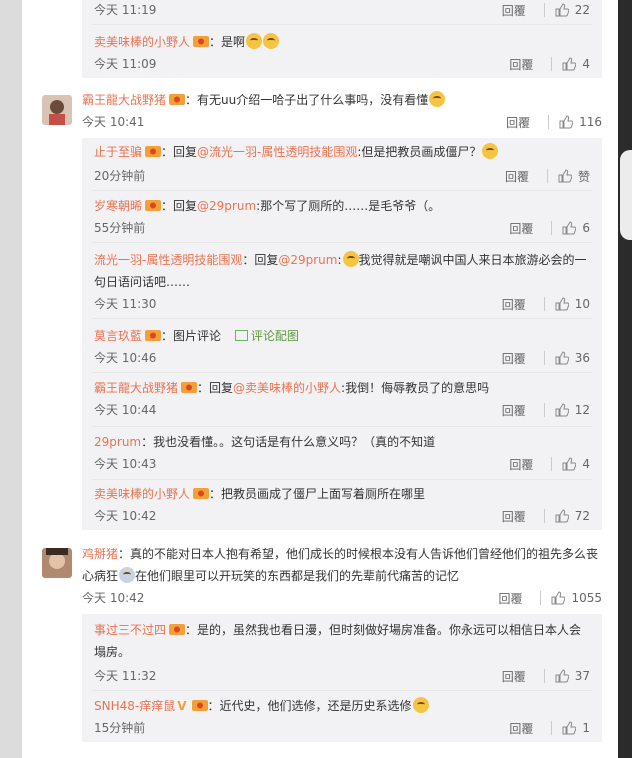 This screenshot has height=758, width=632. I want to click on like-count: 72, so click(582, 516).